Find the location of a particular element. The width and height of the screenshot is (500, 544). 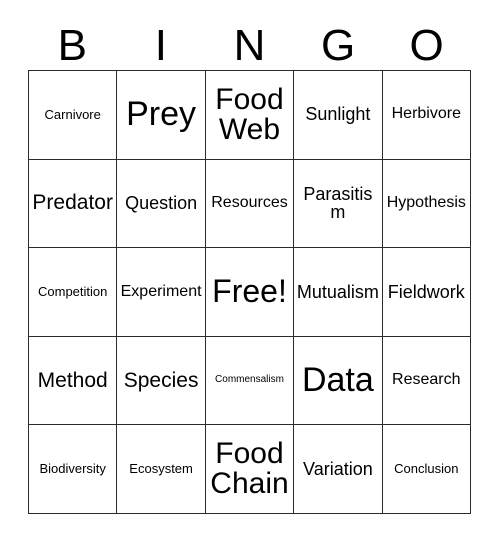

bingo-cell: Fieldwork is located at coordinates (426, 292).